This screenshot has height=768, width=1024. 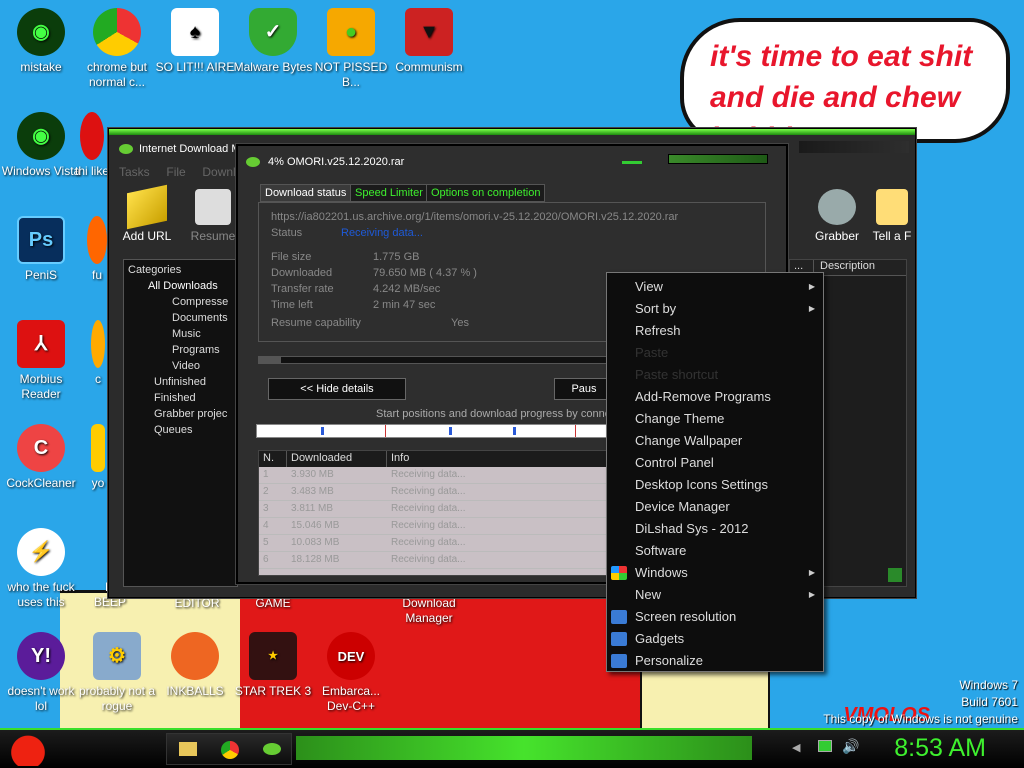 I want to click on opera-icon, so click(x=92, y=136).